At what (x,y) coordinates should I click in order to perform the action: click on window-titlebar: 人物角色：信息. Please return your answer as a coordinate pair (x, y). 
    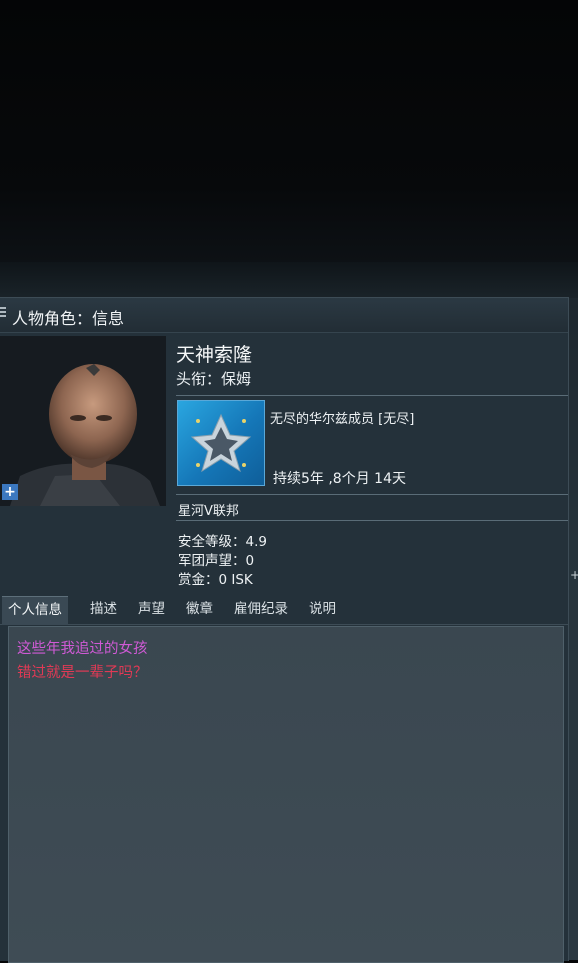
    Looking at the image, I should click on (284, 315).